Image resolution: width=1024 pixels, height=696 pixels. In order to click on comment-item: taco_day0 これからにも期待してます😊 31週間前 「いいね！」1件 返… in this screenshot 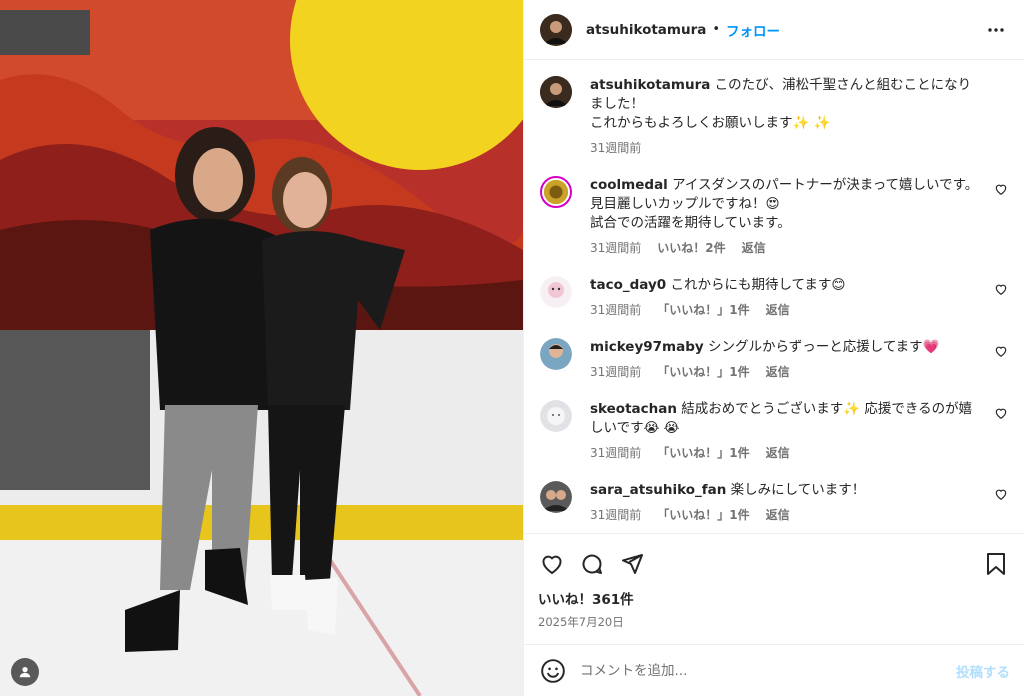, I will do `click(774, 297)`.